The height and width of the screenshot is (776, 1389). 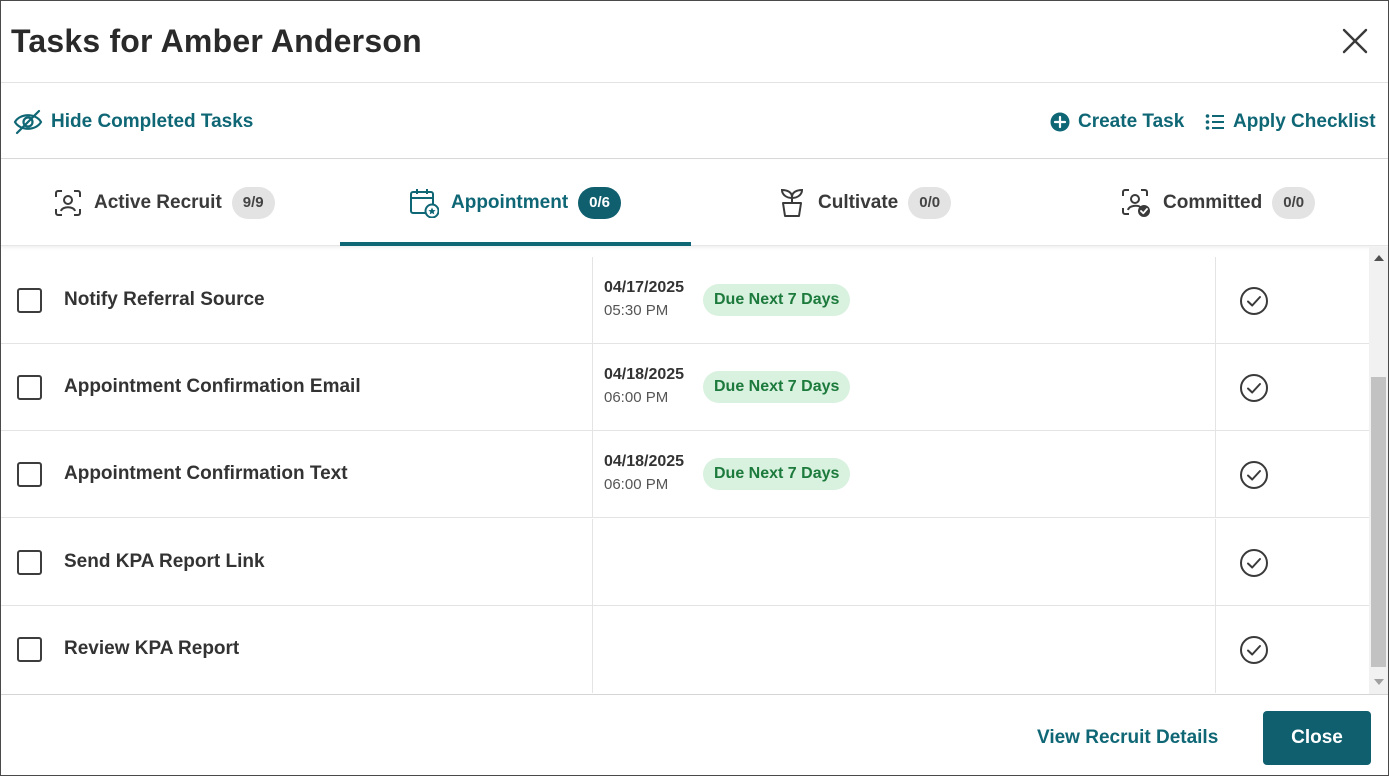 What do you see at coordinates (694, 42) in the screenshot?
I see `modal-header: Tasks for Amber Anderson` at bounding box center [694, 42].